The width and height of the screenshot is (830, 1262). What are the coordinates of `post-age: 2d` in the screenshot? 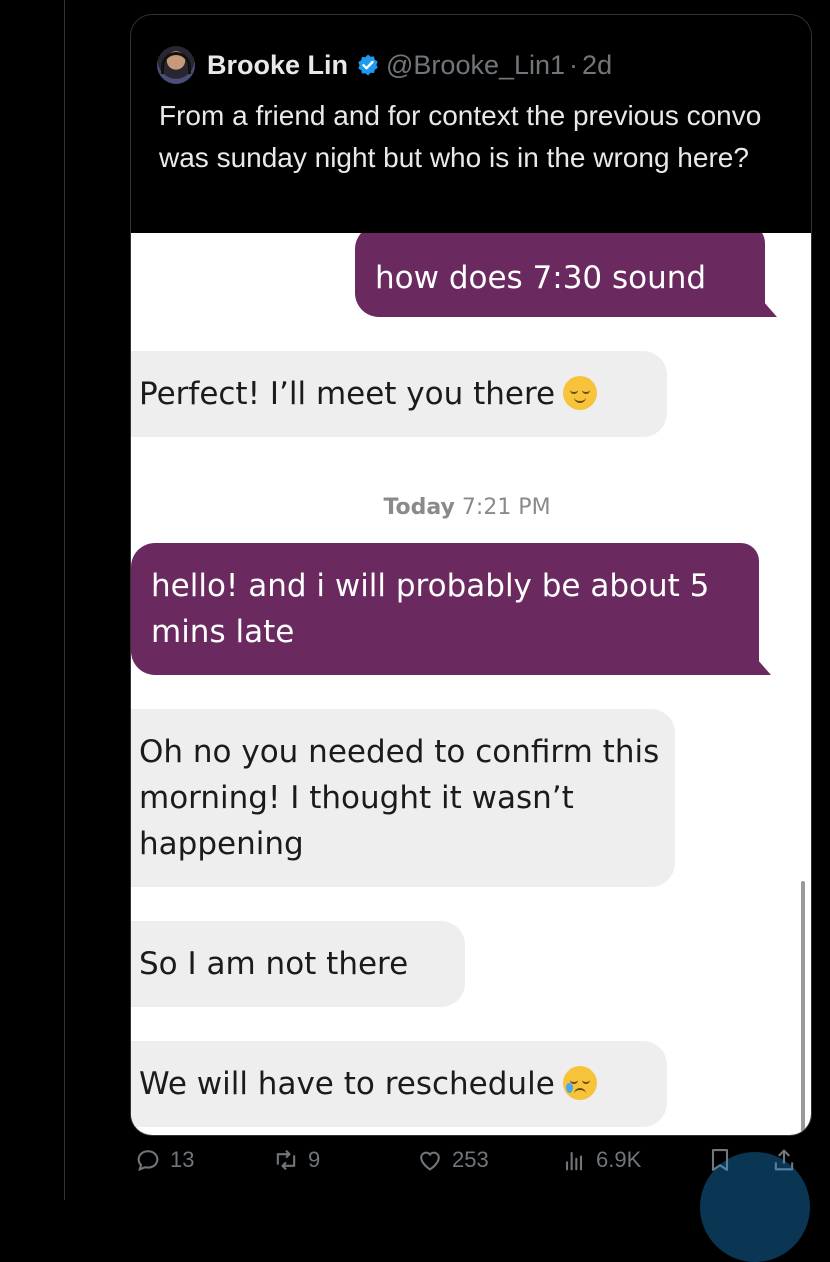 It's located at (597, 65).